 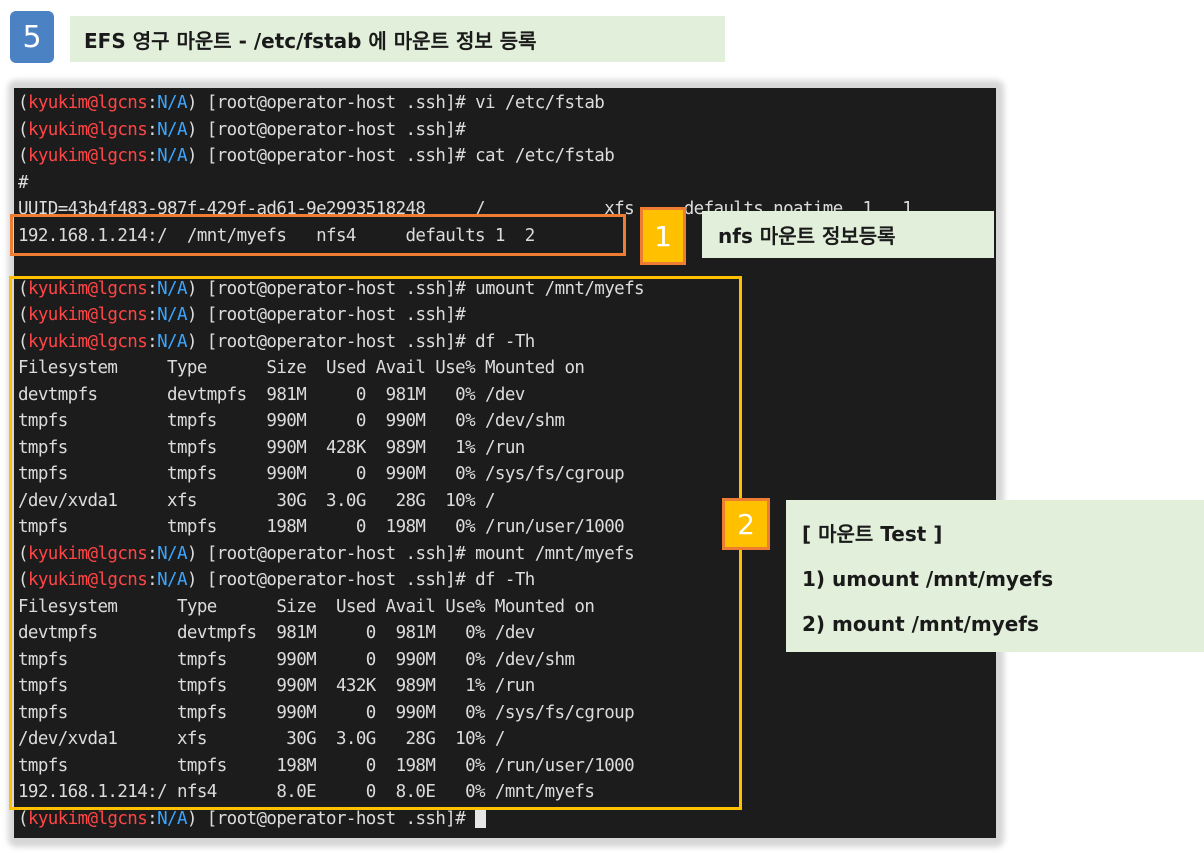 I want to click on callout-badge-2: 2, so click(x=746, y=524).